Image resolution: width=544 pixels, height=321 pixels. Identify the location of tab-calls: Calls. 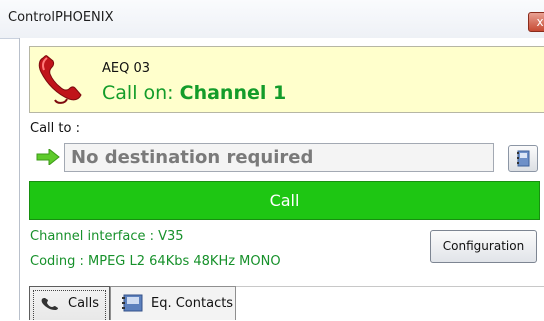
(69, 303).